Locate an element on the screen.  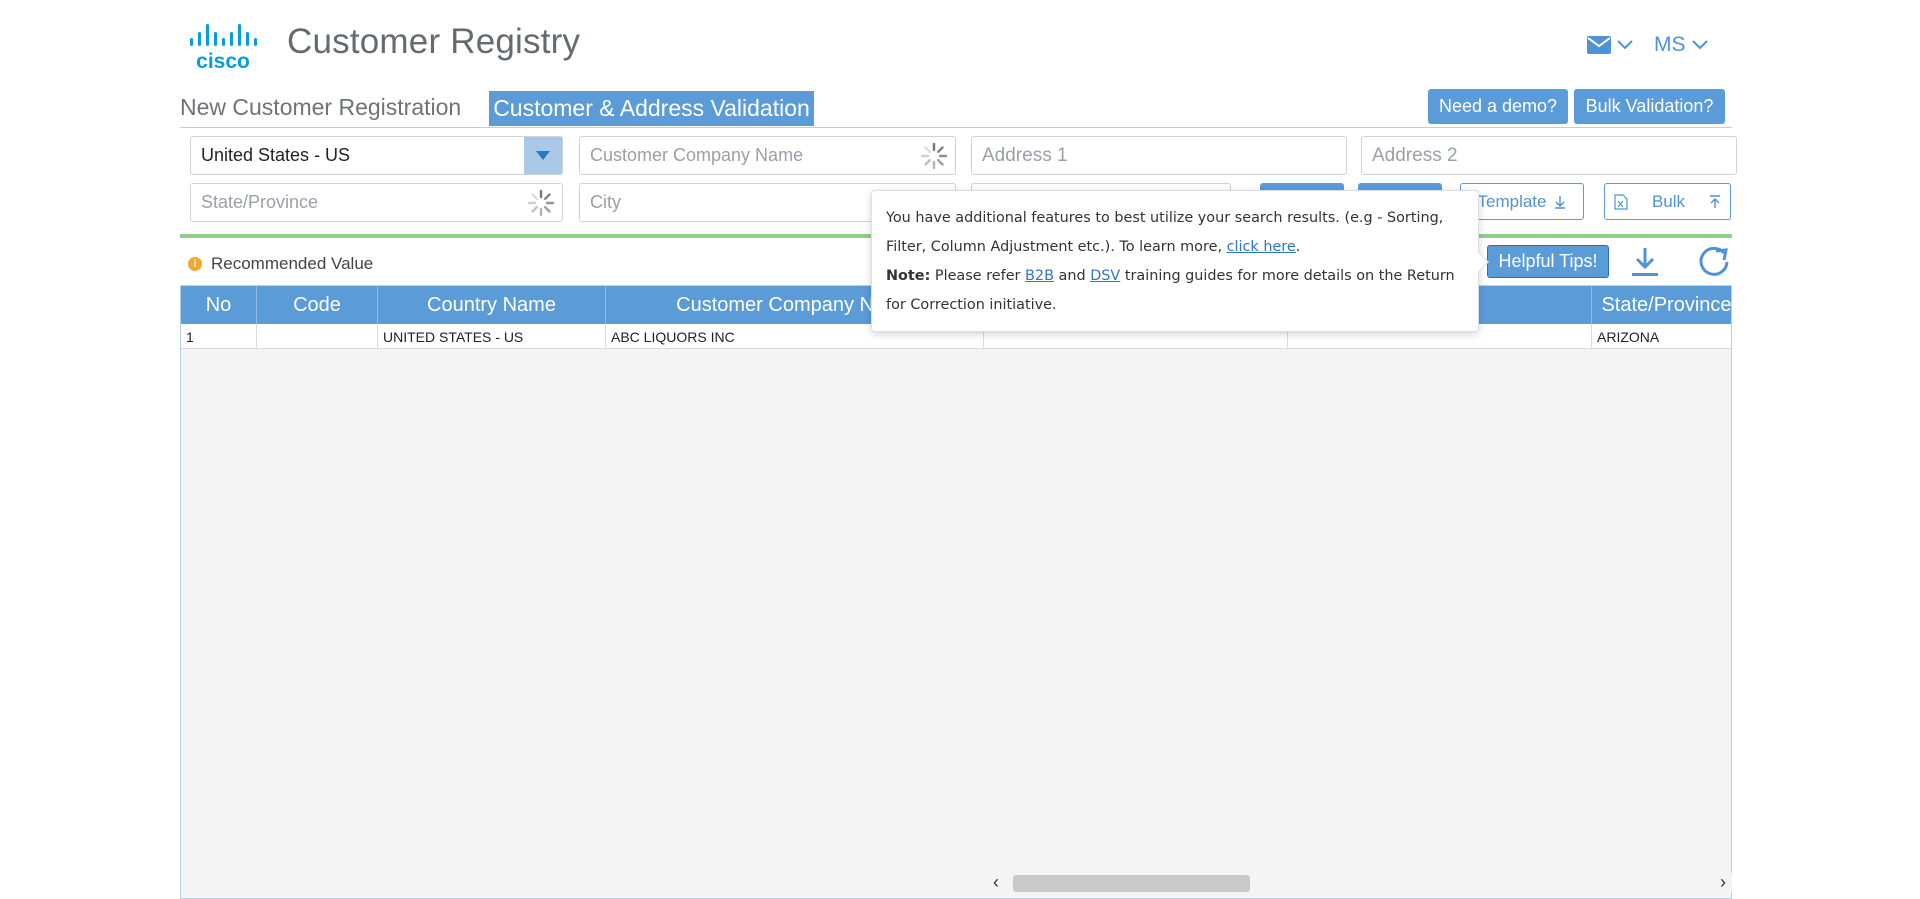
address1-input: Address 1 is located at coordinates (1159, 155).